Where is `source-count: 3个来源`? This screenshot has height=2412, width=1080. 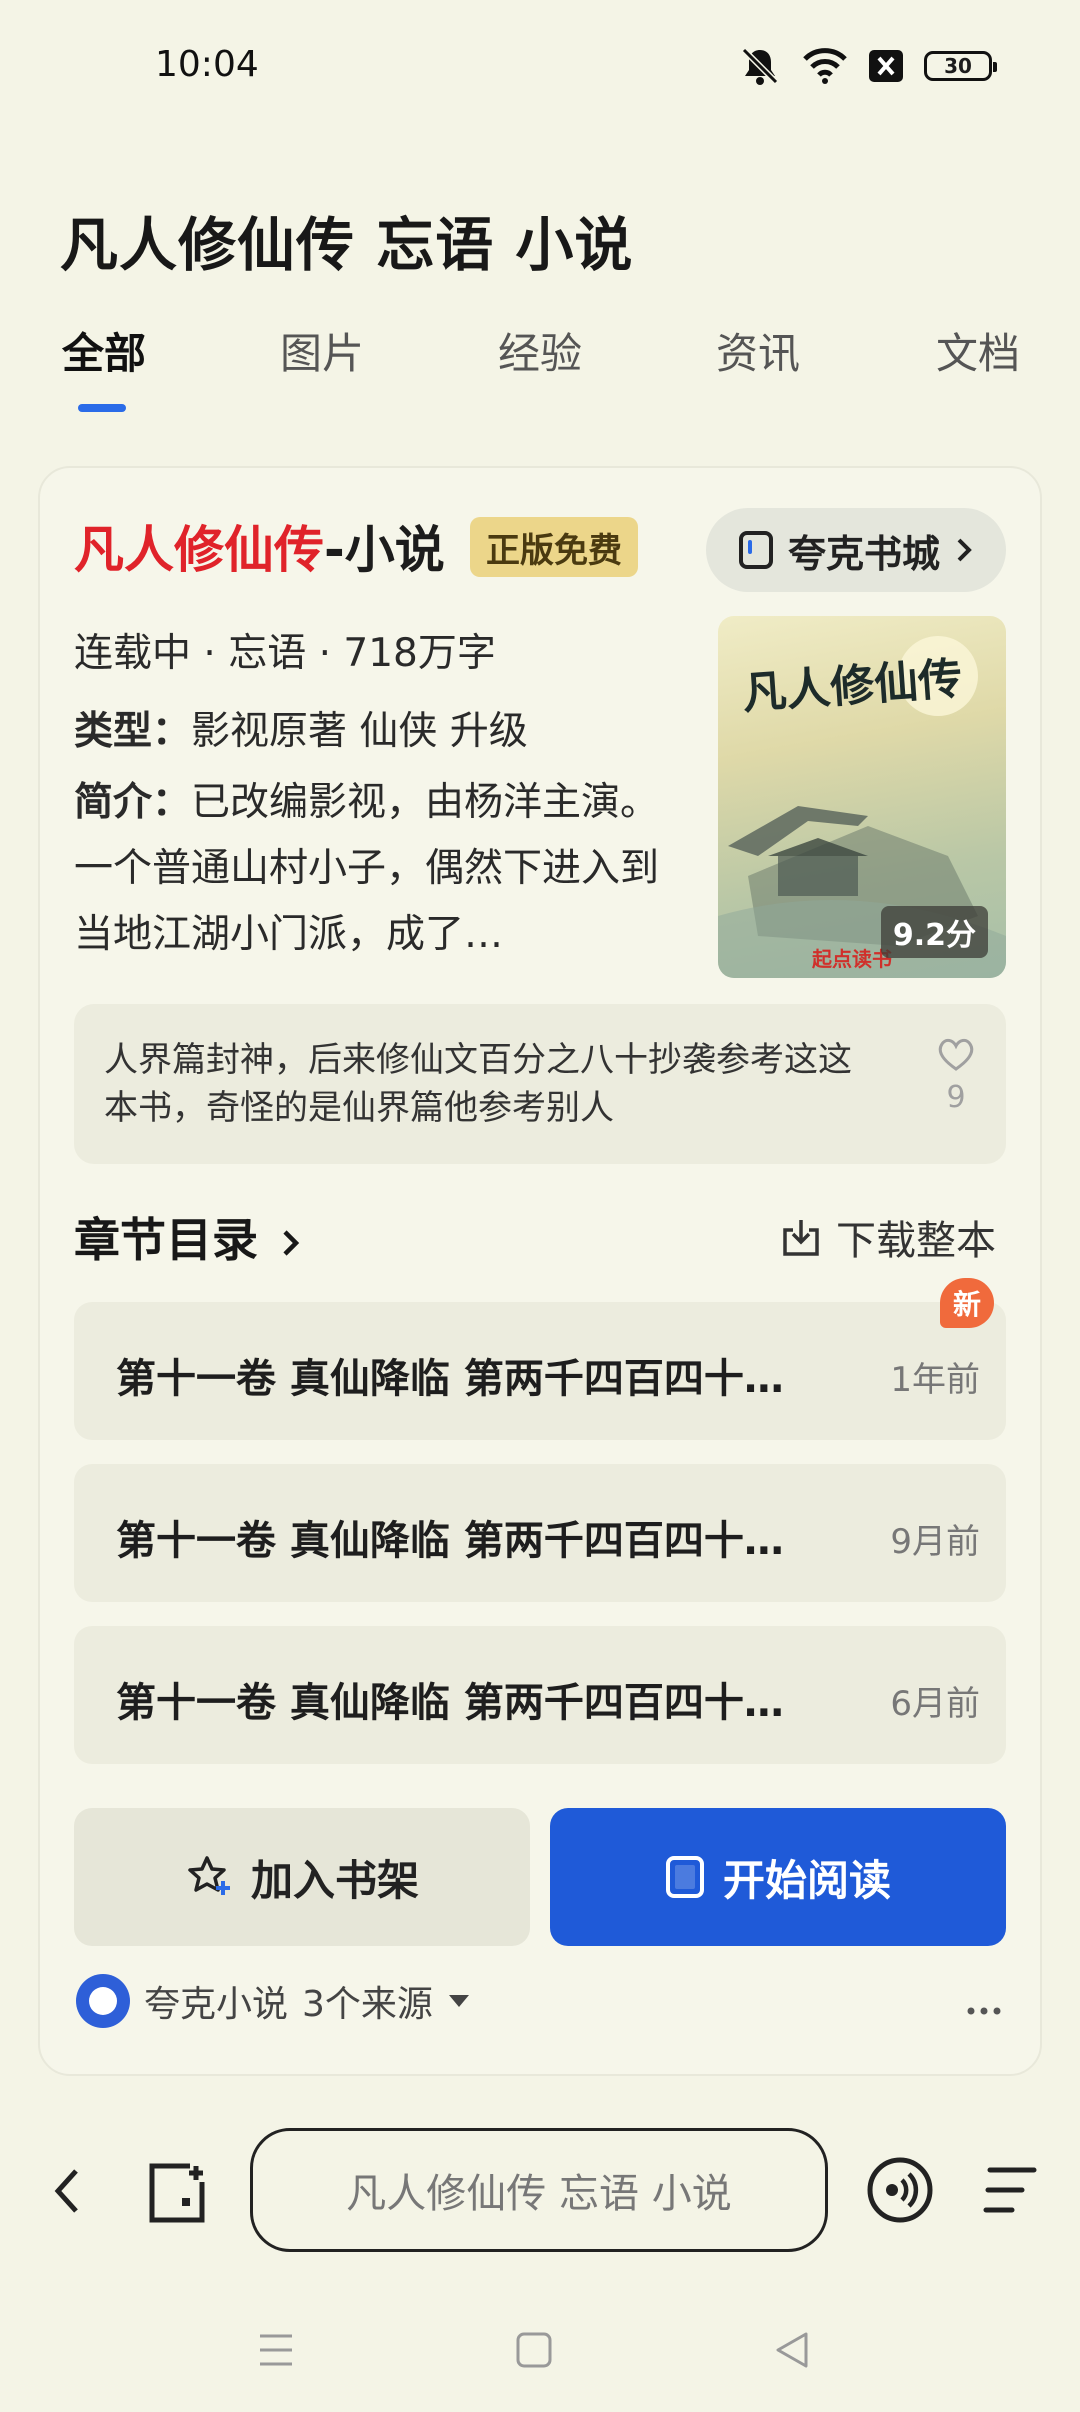
source-count: 3个来源 is located at coordinates (367, 2004).